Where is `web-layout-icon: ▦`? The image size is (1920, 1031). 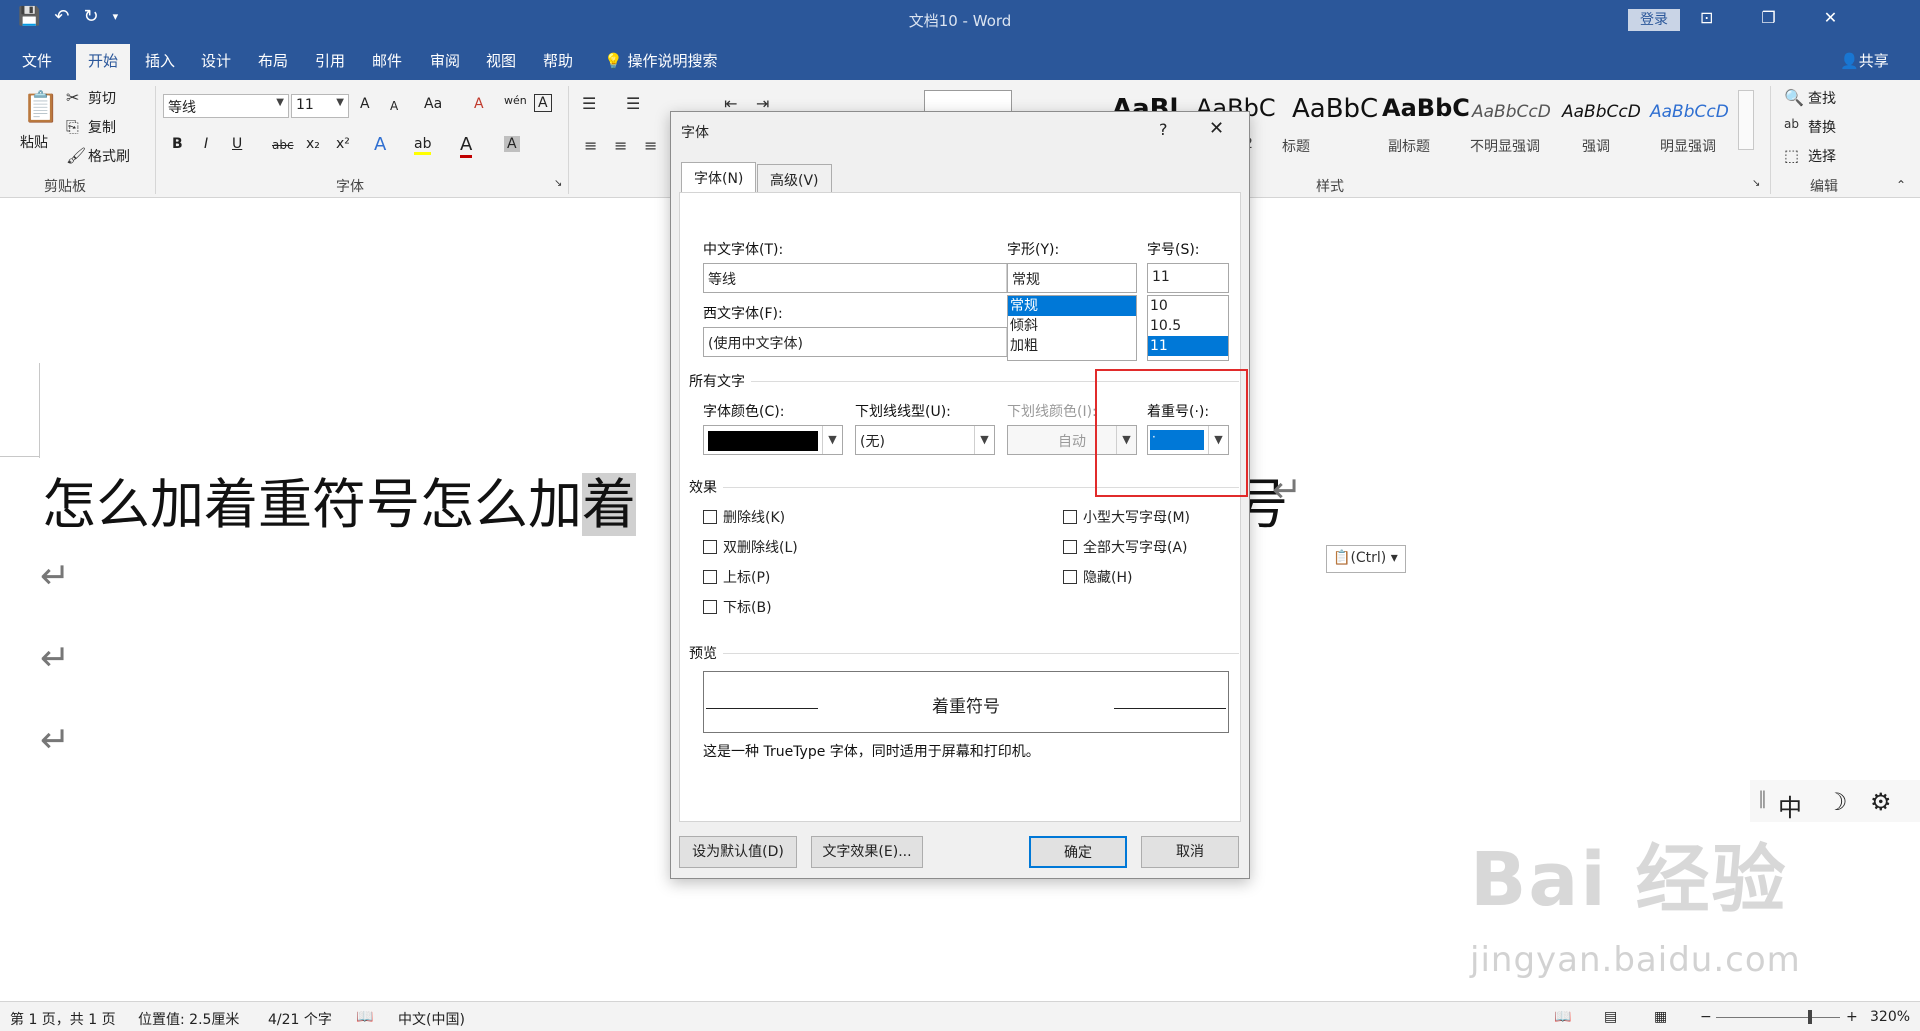 web-layout-icon: ▦ is located at coordinates (1660, 1017).